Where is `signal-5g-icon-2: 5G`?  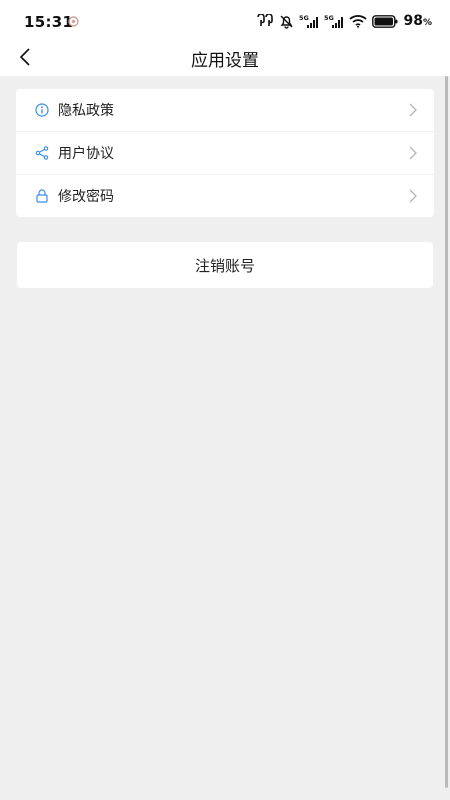
signal-5g-icon-2: 5G is located at coordinates (334, 21).